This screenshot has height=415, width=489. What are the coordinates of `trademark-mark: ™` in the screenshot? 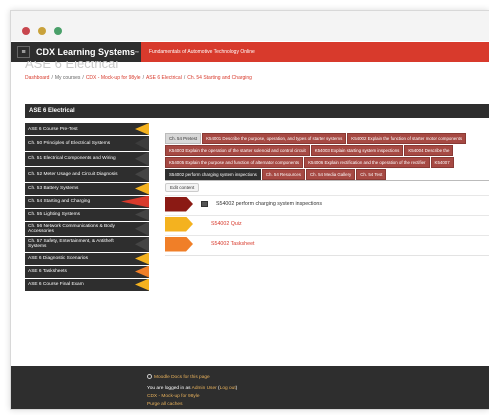 It's located at (137, 52).